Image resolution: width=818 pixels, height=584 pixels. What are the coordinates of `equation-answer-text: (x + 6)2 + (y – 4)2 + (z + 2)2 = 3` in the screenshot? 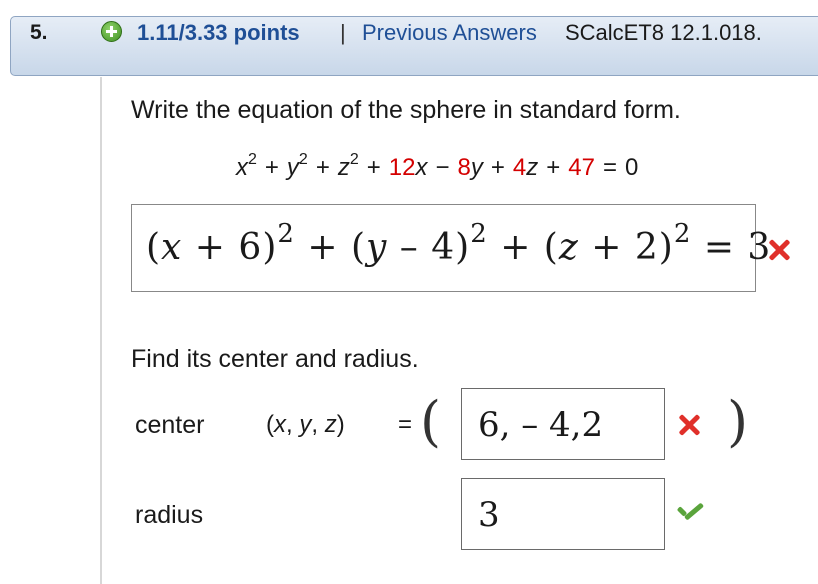 It's located at (459, 243).